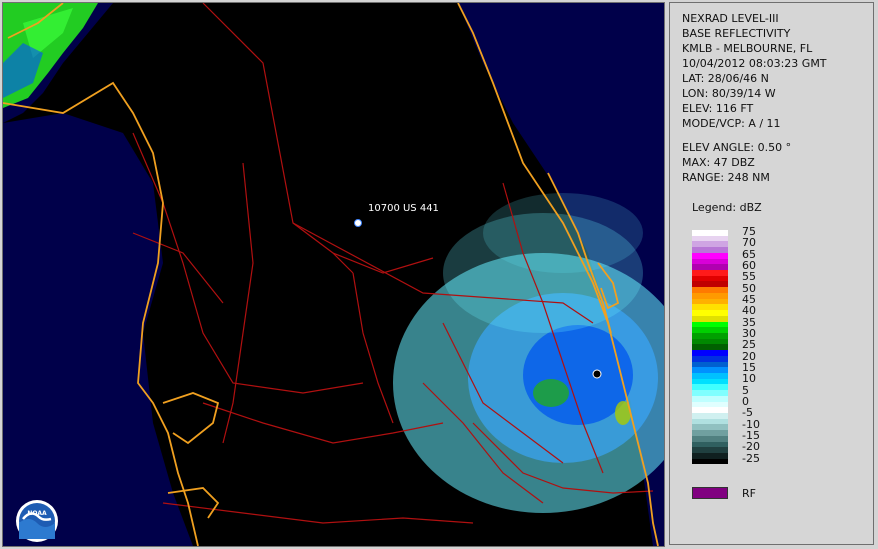 This screenshot has height=549, width=878. What do you see at coordinates (718, 162) in the screenshot?
I see `max-dbz: MAX: 47 DBZ` at bounding box center [718, 162].